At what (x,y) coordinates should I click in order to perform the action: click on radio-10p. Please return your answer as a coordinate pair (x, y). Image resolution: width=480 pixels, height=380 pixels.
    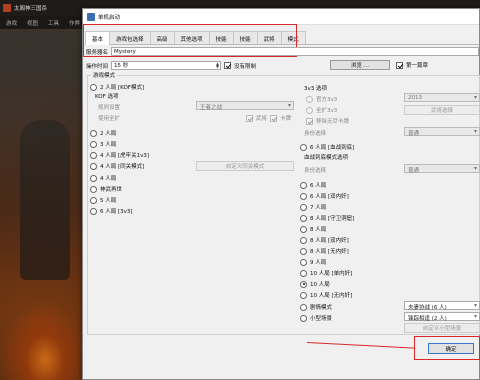
    Looking at the image, I should click on (303, 284).